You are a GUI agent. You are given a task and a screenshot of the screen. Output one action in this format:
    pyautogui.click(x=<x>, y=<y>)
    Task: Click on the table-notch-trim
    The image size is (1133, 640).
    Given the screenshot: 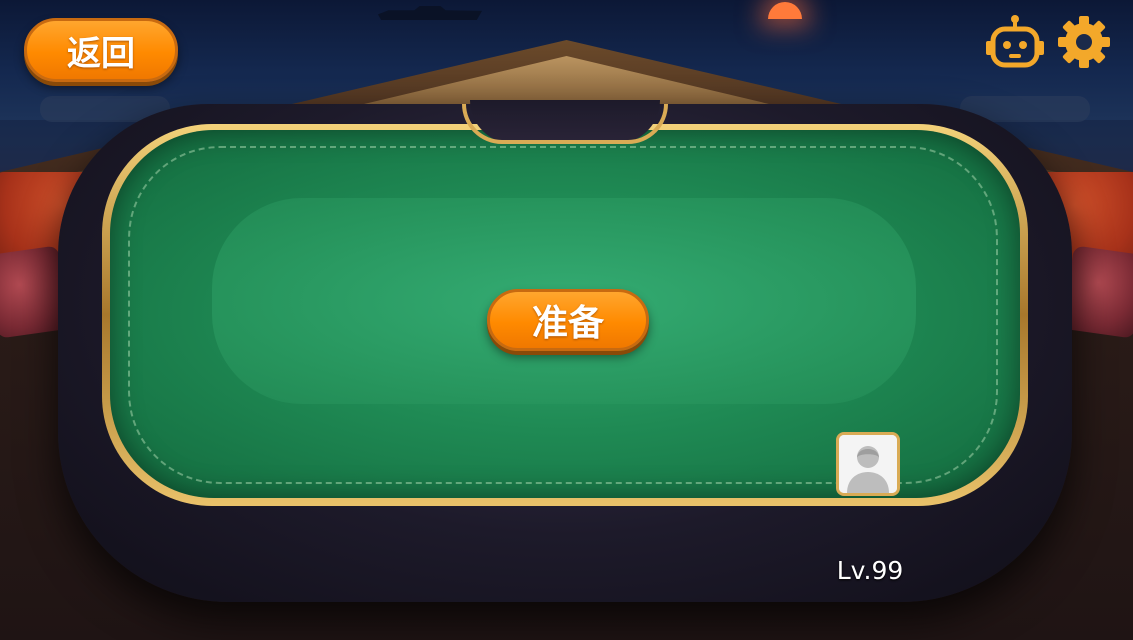 What is the action you would take?
    pyautogui.click(x=565, y=124)
    